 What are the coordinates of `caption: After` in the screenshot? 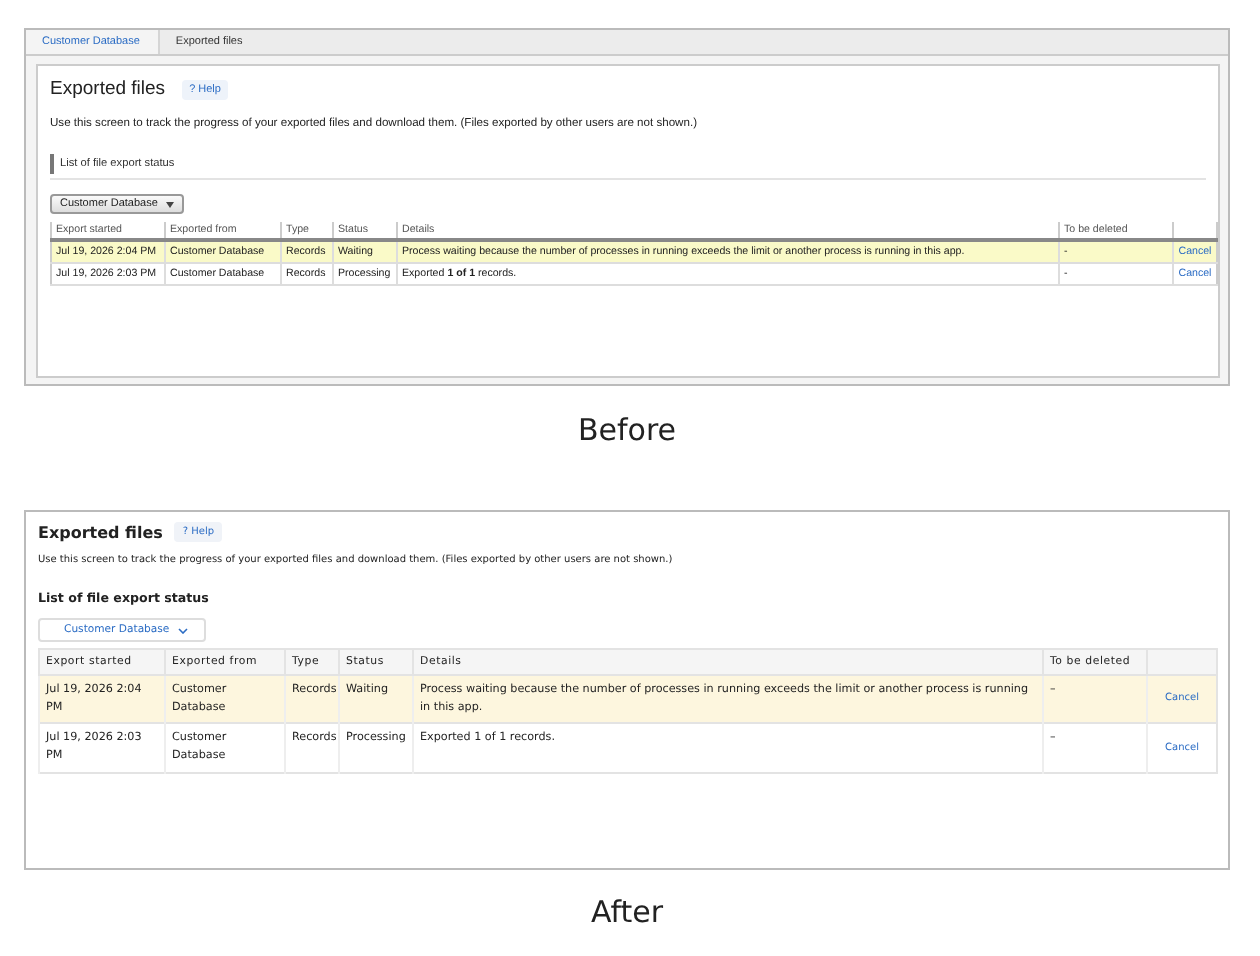 It's located at (627, 913).